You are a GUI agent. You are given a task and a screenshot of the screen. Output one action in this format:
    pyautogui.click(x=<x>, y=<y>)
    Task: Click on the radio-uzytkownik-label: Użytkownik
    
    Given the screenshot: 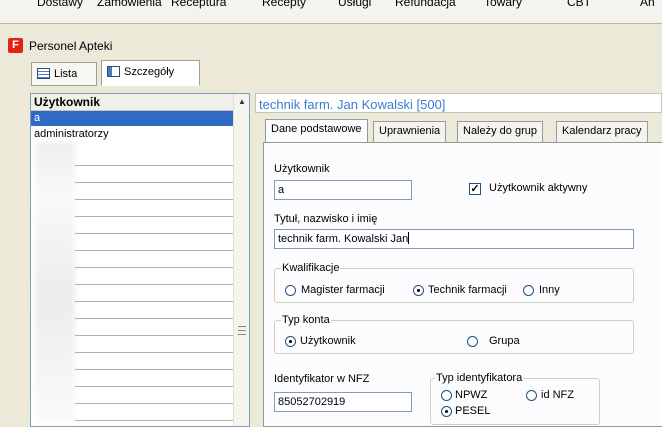 What is the action you would take?
    pyautogui.click(x=328, y=341)
    